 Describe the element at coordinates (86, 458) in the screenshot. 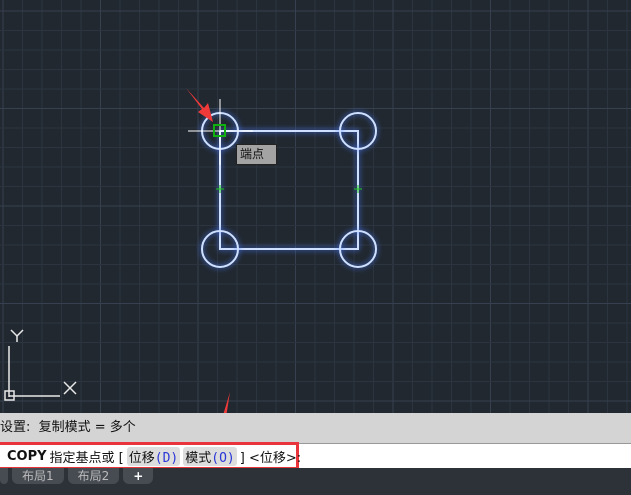

I see `prompt-text: 指定基点或 [` at that location.